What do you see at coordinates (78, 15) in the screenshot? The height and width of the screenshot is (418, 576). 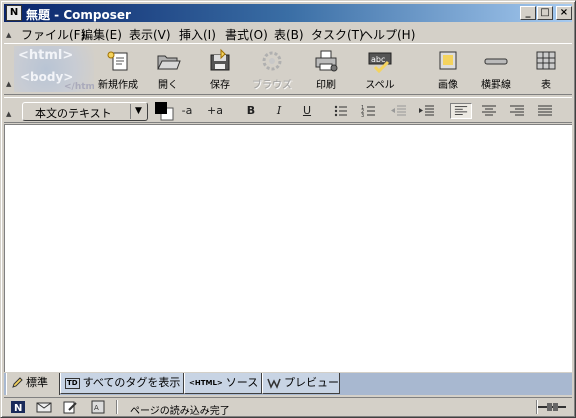 I see `window-title: 無題 - Composer` at bounding box center [78, 15].